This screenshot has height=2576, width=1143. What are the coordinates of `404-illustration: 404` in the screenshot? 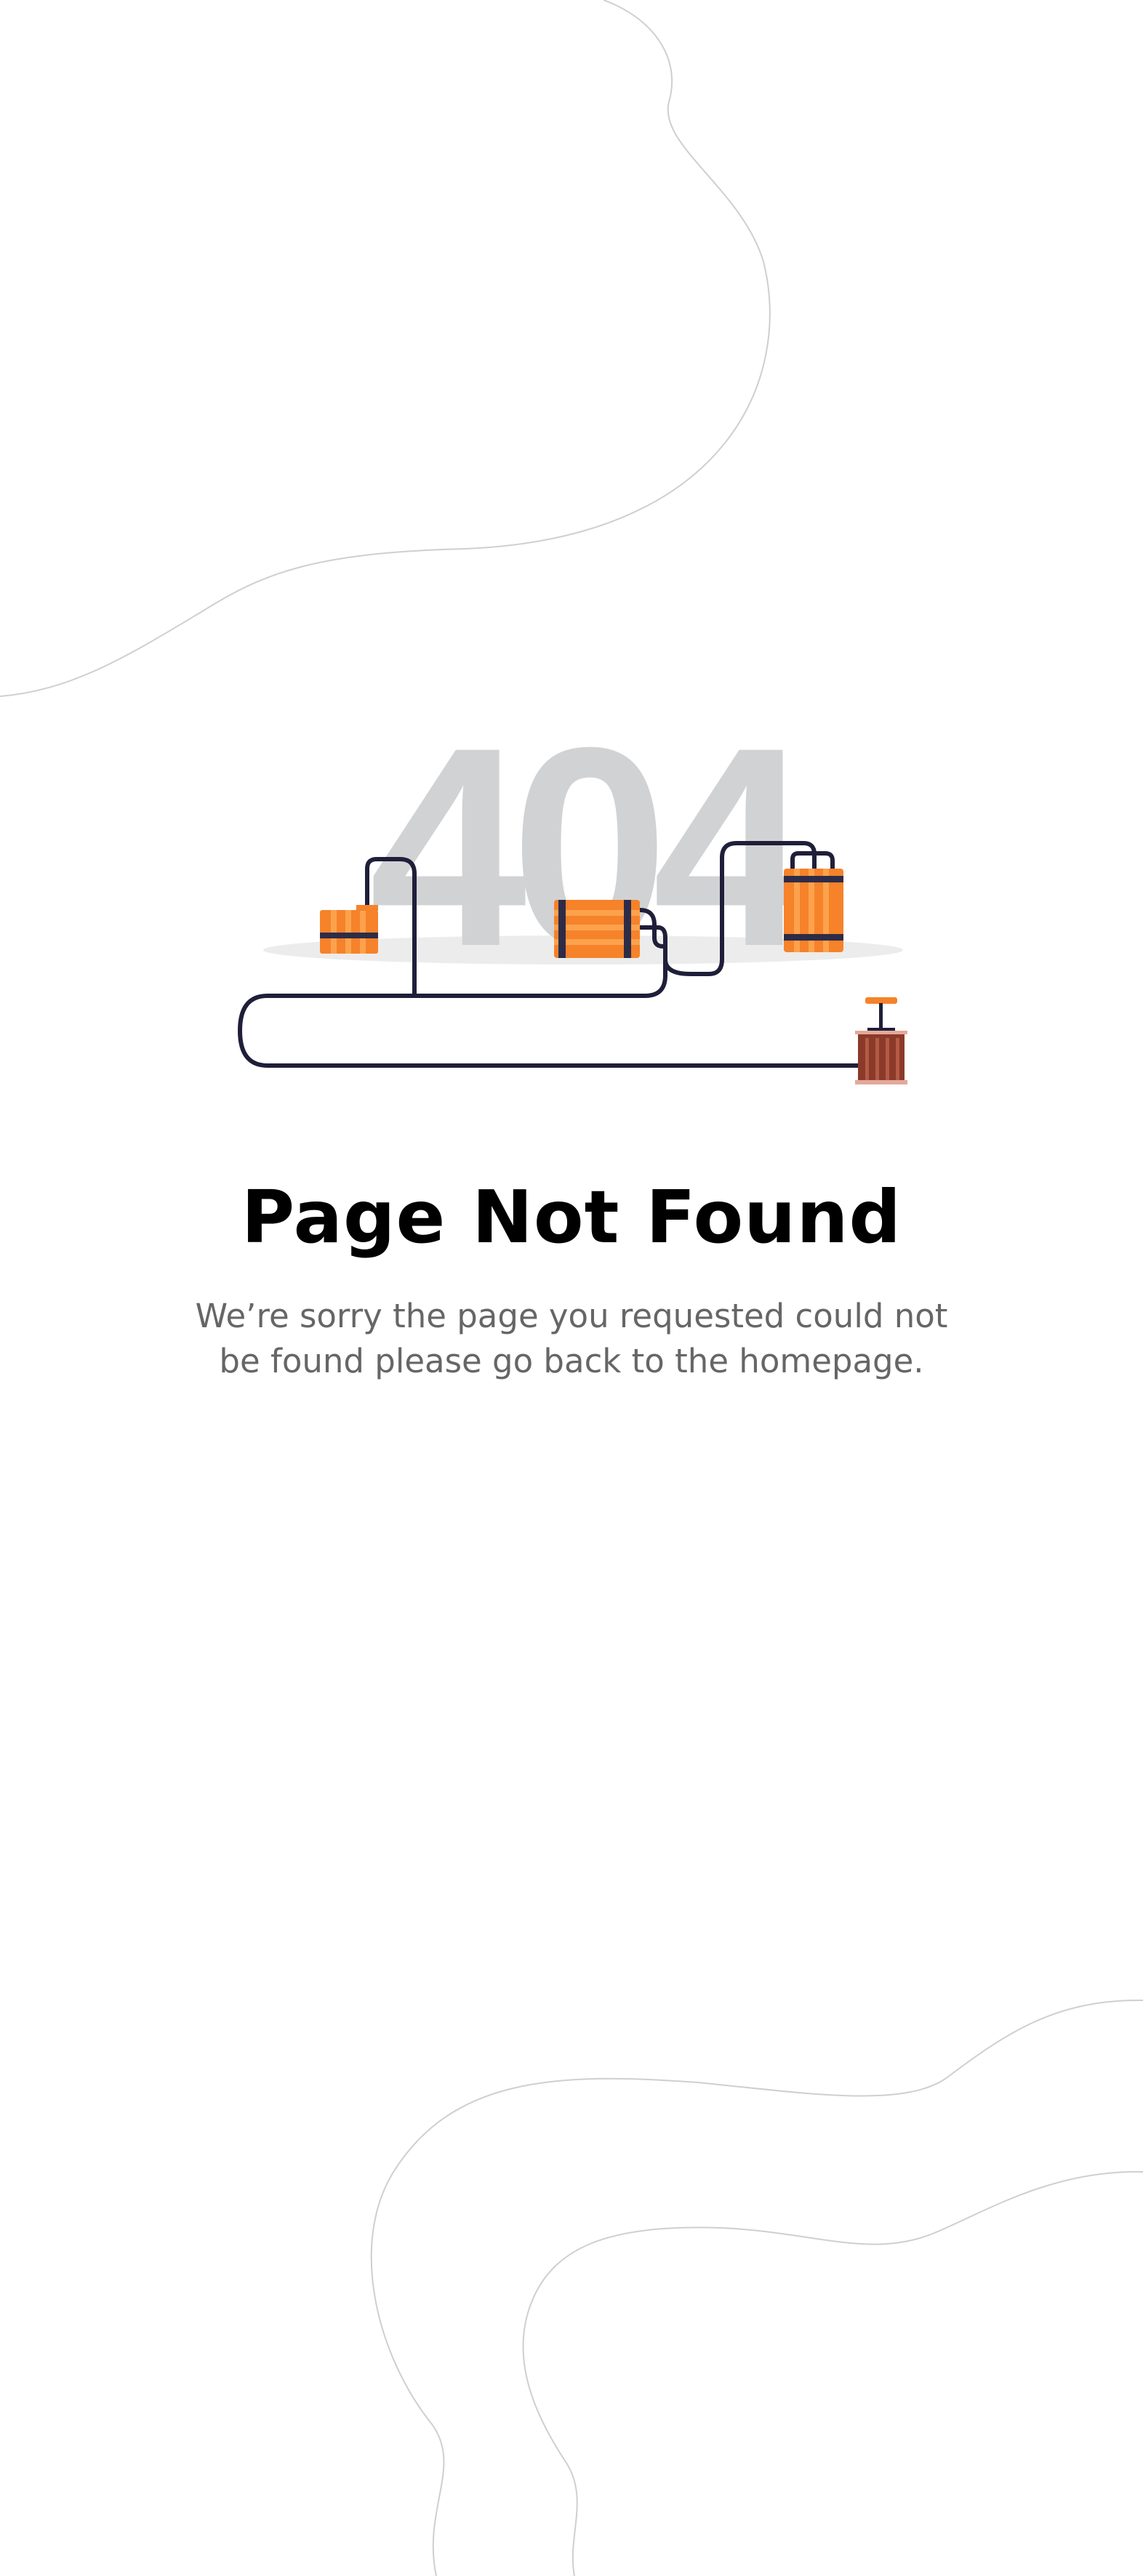 It's located at (572, 898).